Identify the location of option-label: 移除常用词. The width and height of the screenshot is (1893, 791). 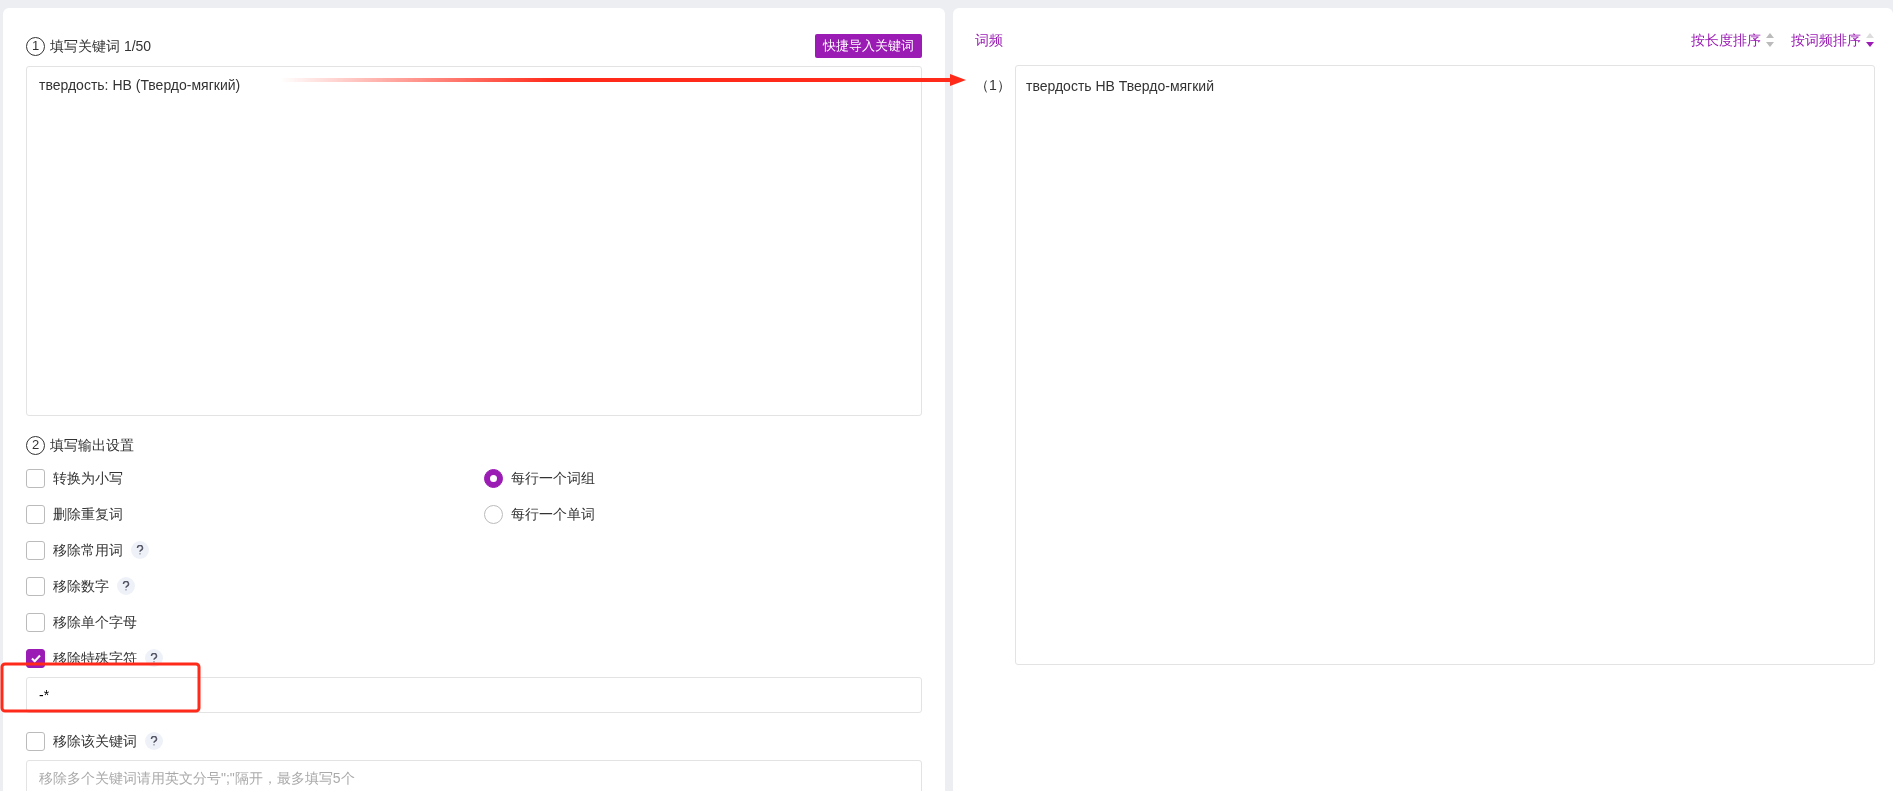
(88, 550).